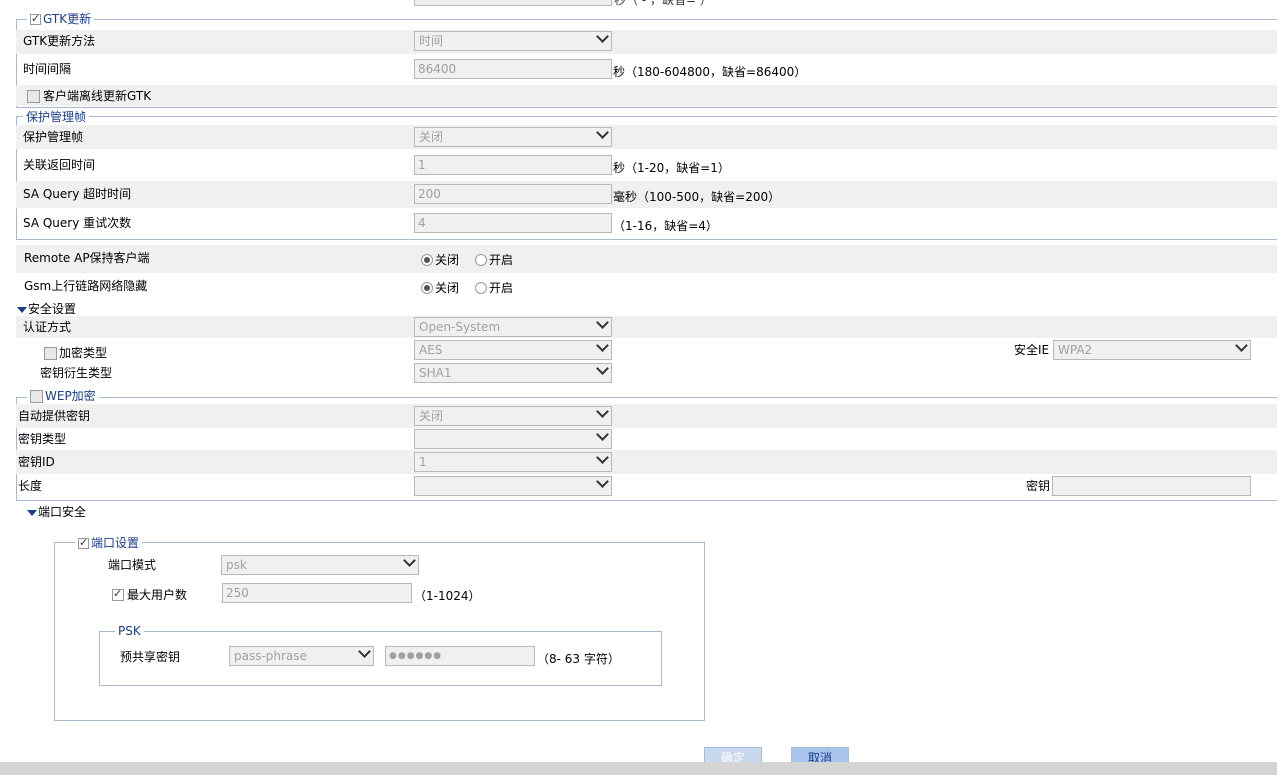  What do you see at coordinates (132, 565) in the screenshot?
I see `port-mode-label: 端口模式` at bounding box center [132, 565].